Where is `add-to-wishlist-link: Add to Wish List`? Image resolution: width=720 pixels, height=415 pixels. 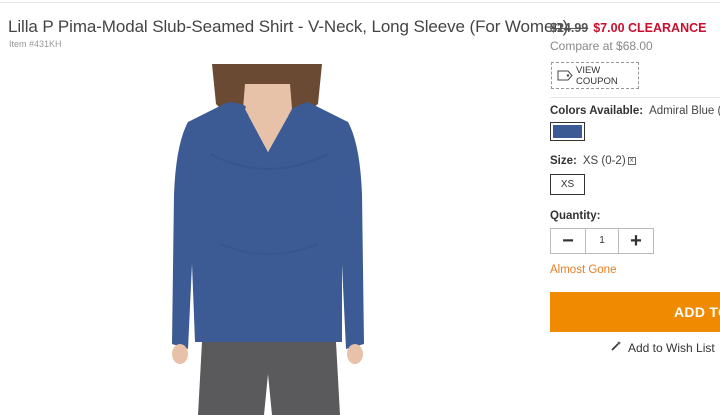 add-to-wishlist-link: Add to Wish List is located at coordinates (662, 347).